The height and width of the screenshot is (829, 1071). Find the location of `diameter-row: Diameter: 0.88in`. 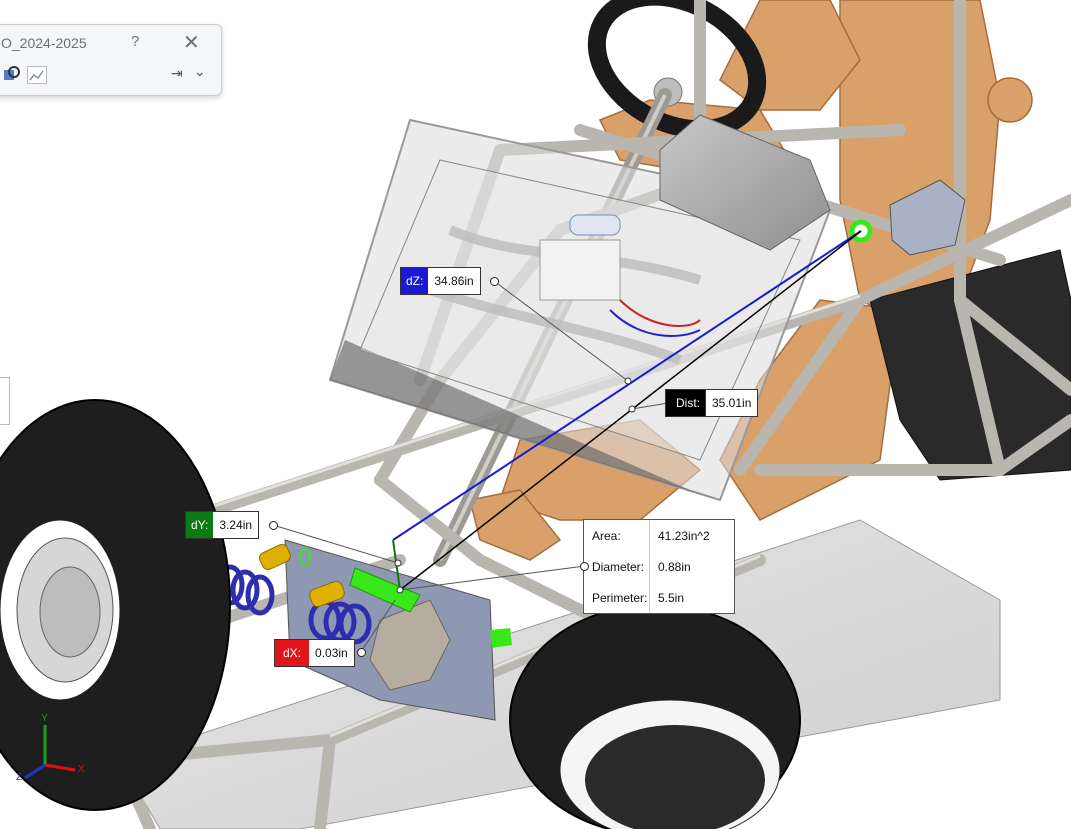

diameter-row: Diameter: 0.88in is located at coordinates (662, 566).